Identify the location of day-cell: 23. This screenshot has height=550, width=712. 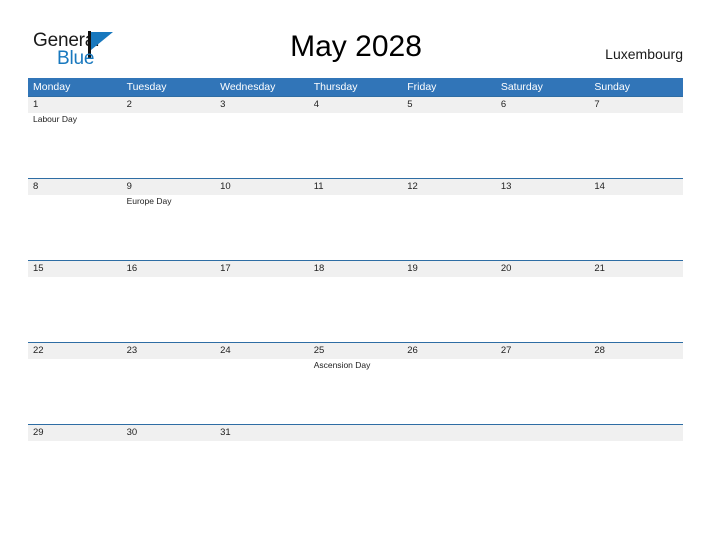
(169, 383).